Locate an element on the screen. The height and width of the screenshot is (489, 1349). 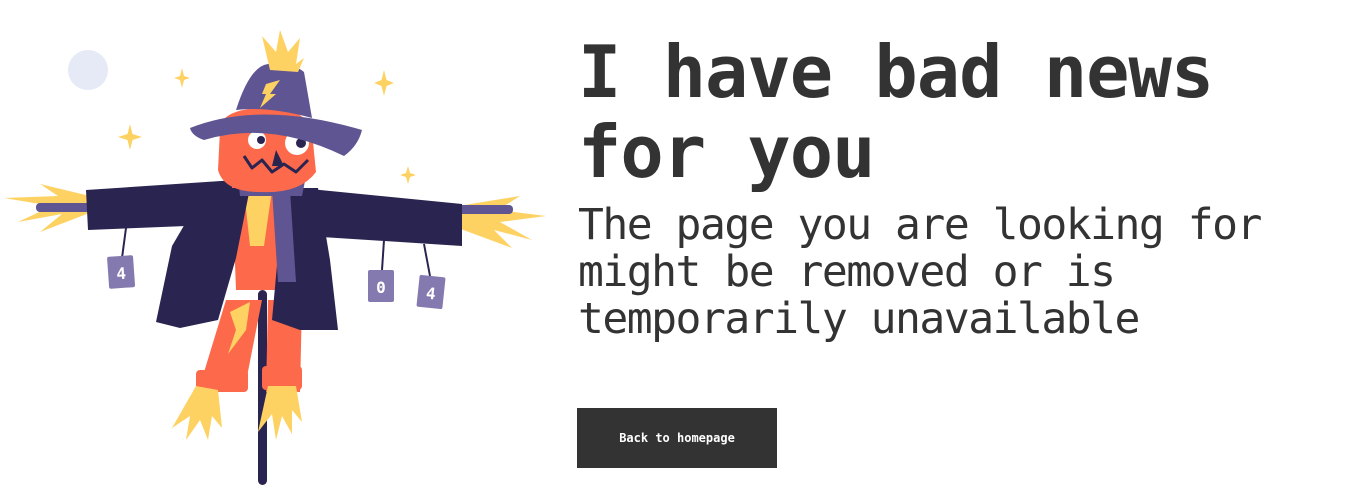
left-straw-foot is located at coordinates (197, 413).